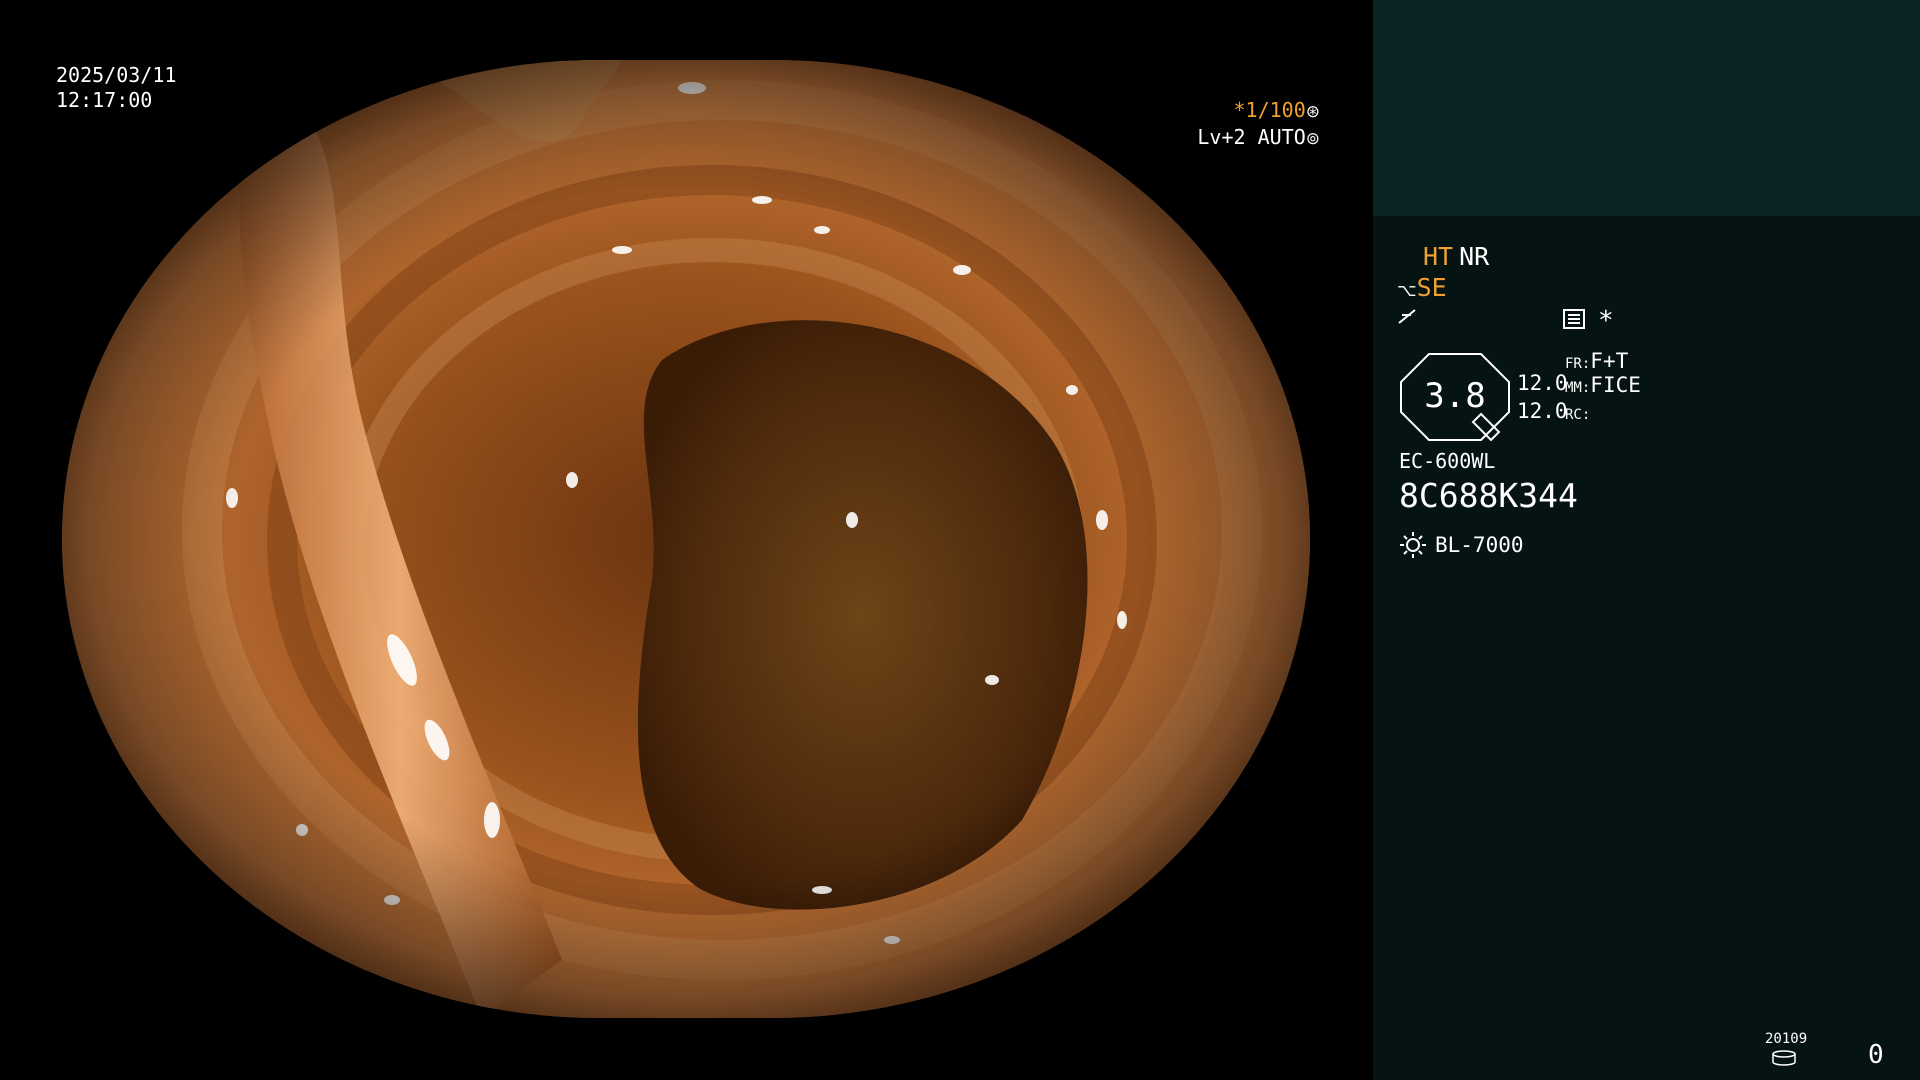 This screenshot has width=1920, height=1080. Describe the element at coordinates (1542, 383) in the screenshot. I see `numeric-value-1: 12.0` at that location.